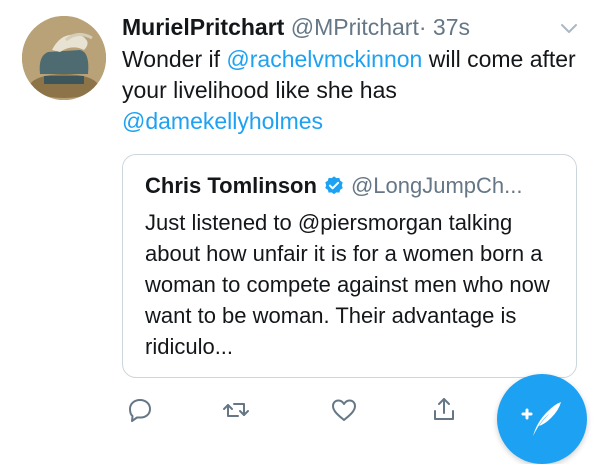 The width and height of the screenshot is (600, 464). Describe the element at coordinates (324, 59) in the screenshot. I see `mention-link: @rachelvmckinnon` at that location.